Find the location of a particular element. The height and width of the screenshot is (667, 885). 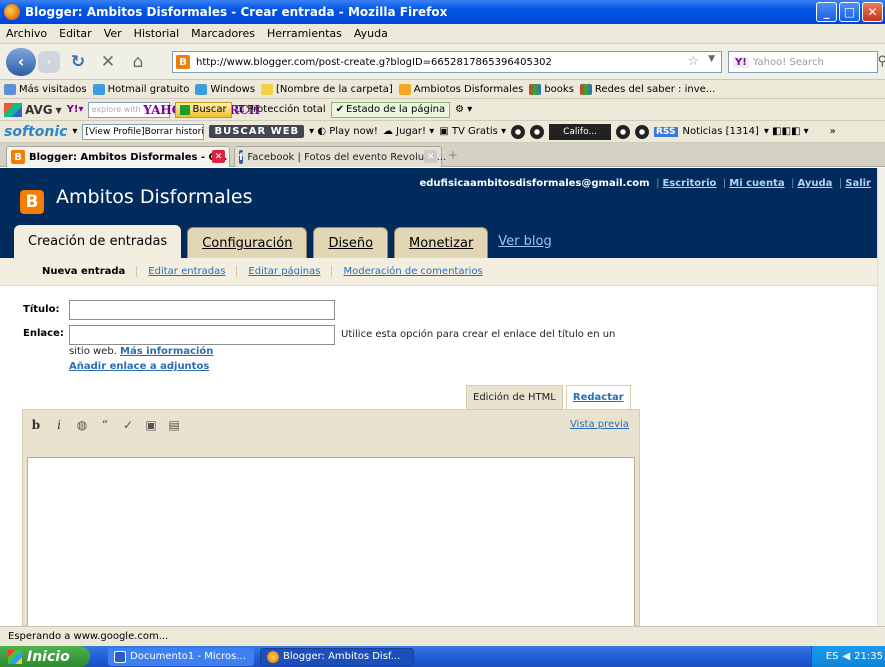

link-mi-cuenta: Mi cuenta is located at coordinates (756, 183).